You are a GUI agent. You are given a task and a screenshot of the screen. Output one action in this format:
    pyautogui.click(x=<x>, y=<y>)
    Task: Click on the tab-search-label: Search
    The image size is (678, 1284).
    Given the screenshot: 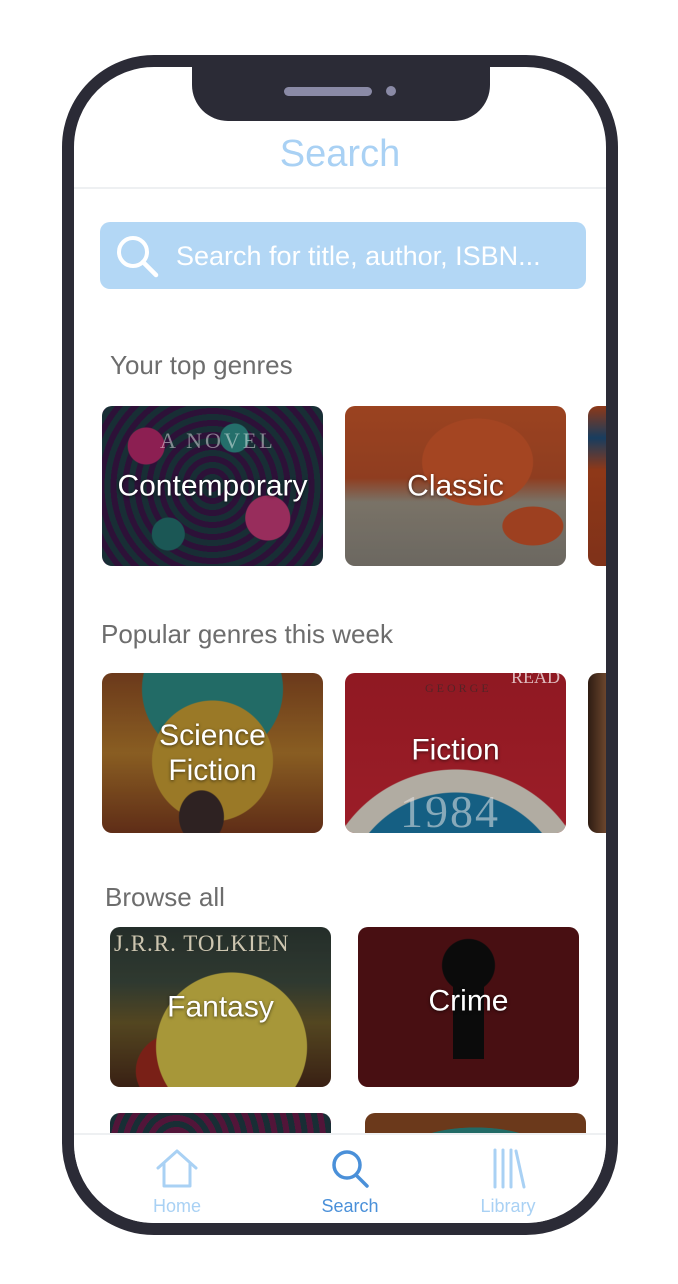 What is the action you would take?
    pyautogui.click(x=350, y=1206)
    